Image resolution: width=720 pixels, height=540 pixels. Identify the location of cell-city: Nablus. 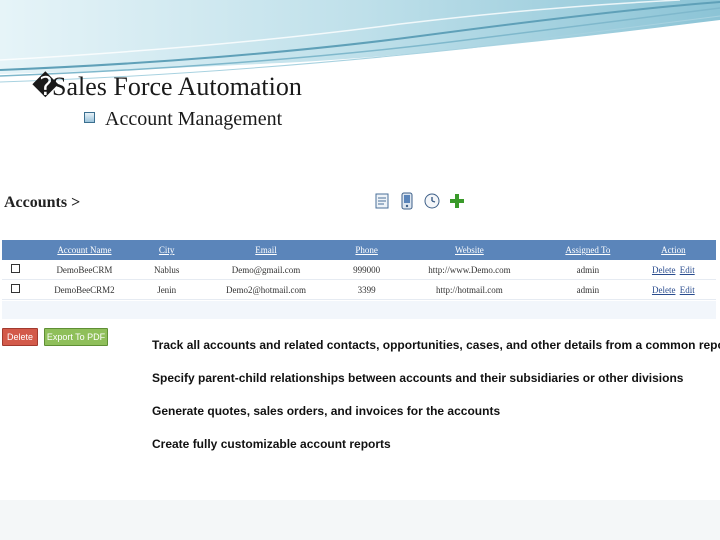
(166, 270).